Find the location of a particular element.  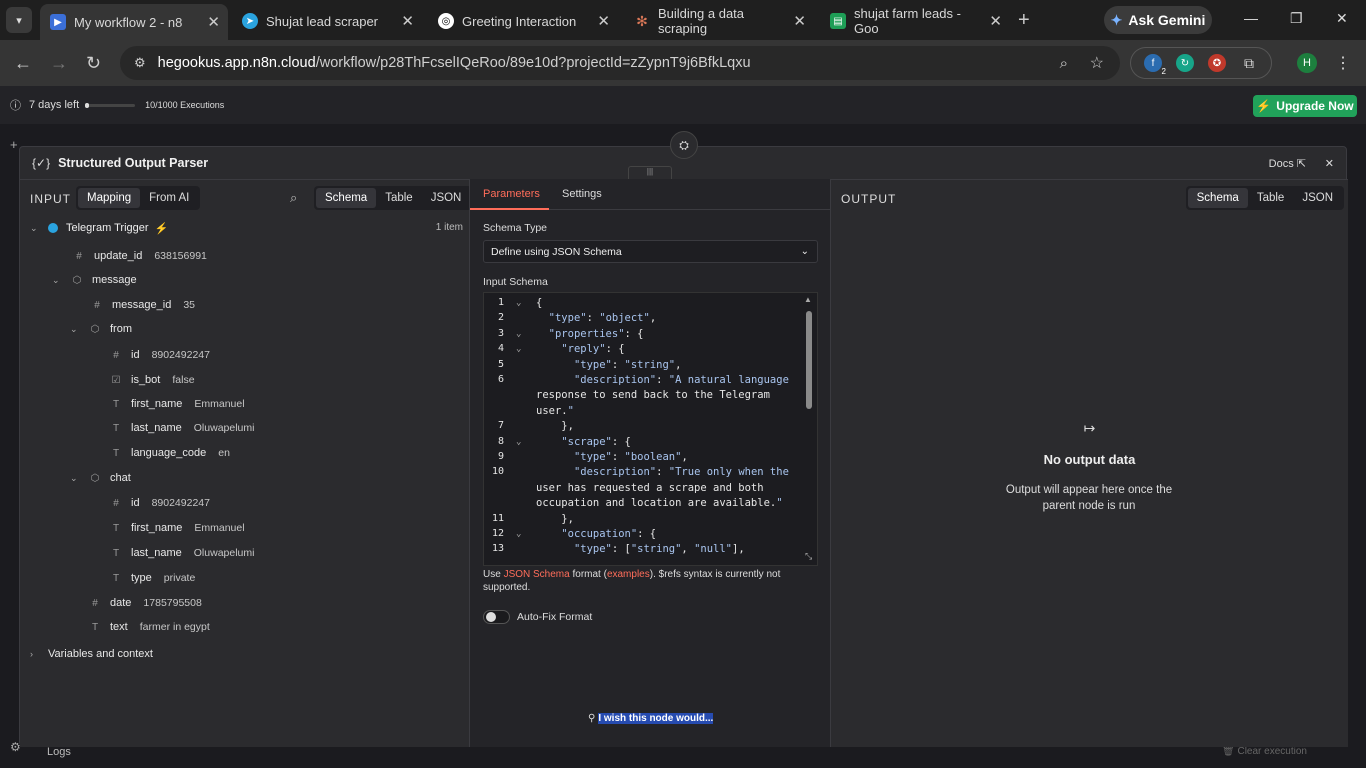

field-row: ⌄ ⬡ message is located at coordinates (100, 280).